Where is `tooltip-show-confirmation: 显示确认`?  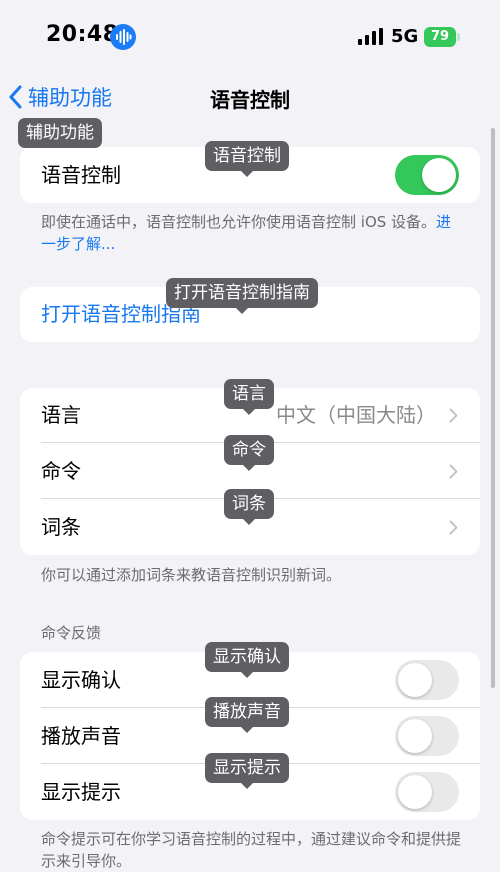 tooltip-show-confirmation: 显示确认 is located at coordinates (247, 660).